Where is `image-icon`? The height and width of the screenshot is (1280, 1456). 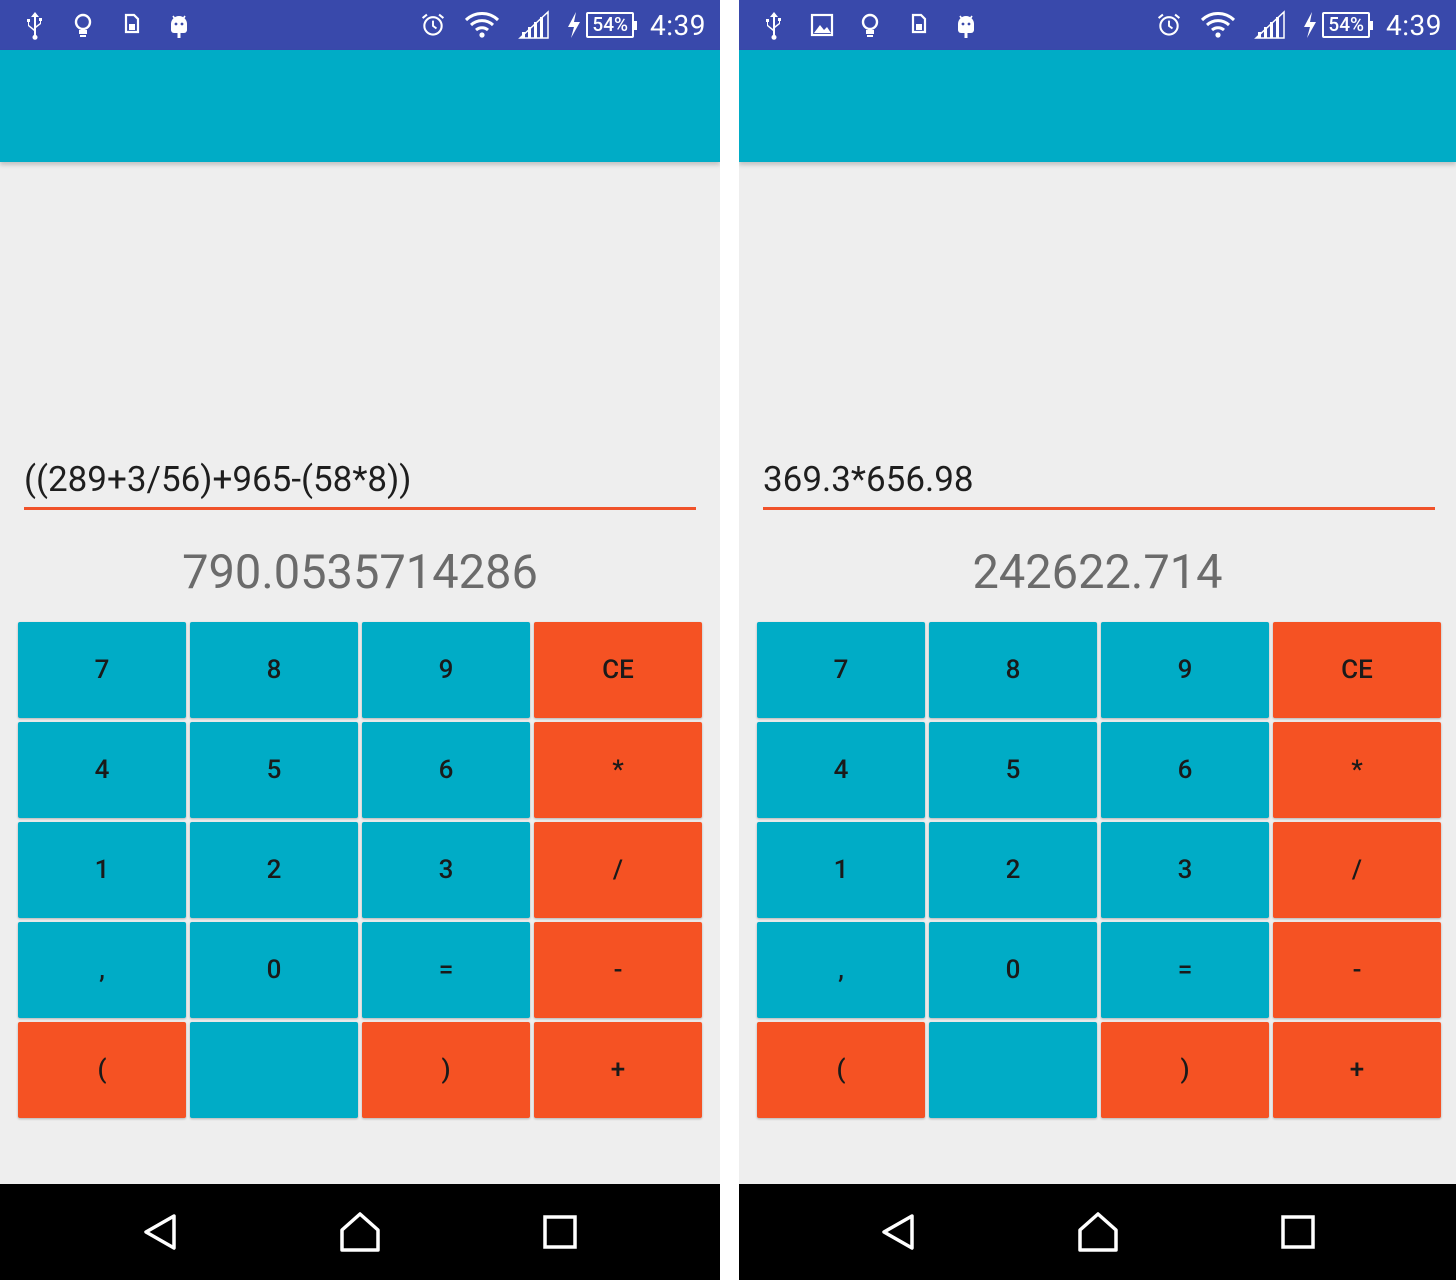
image-icon is located at coordinates (822, 25).